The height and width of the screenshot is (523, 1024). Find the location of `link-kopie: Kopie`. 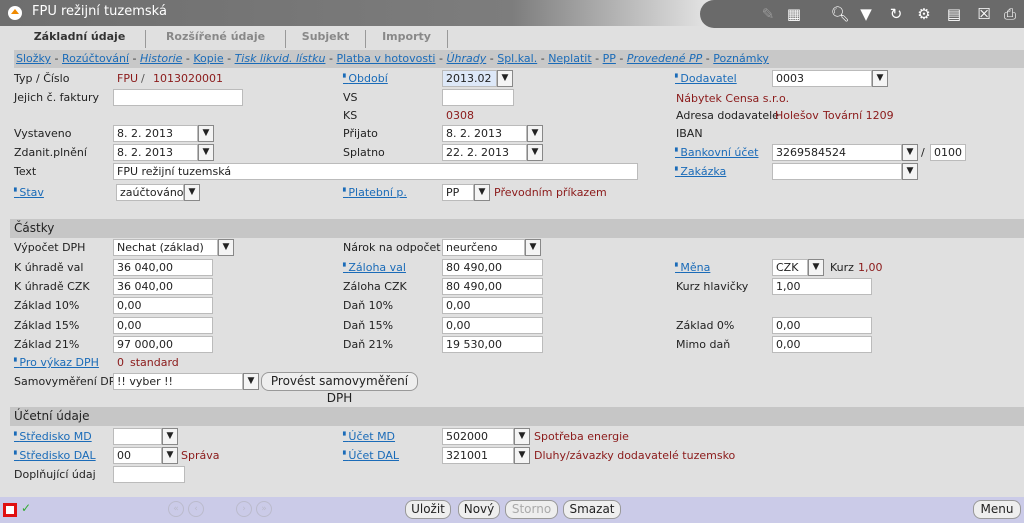

link-kopie: Kopie is located at coordinates (208, 58).